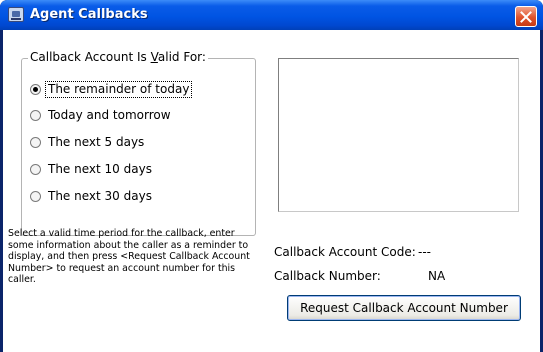  What do you see at coordinates (437, 276) in the screenshot?
I see `callback-number-value: NA` at bounding box center [437, 276].